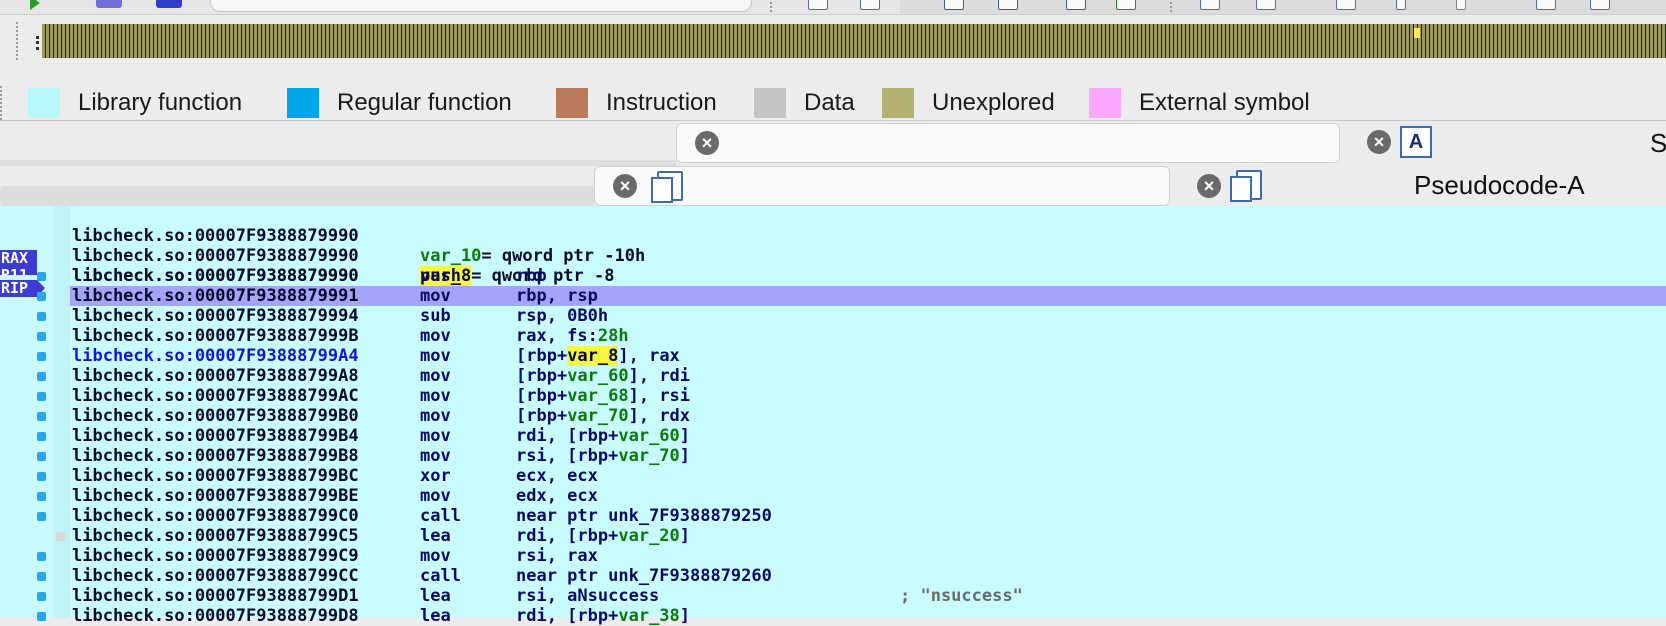 The image size is (1666, 626). Describe the element at coordinates (215, 616) in the screenshot. I see `line-address: libcheck.so:00007F93888799D8` at that location.